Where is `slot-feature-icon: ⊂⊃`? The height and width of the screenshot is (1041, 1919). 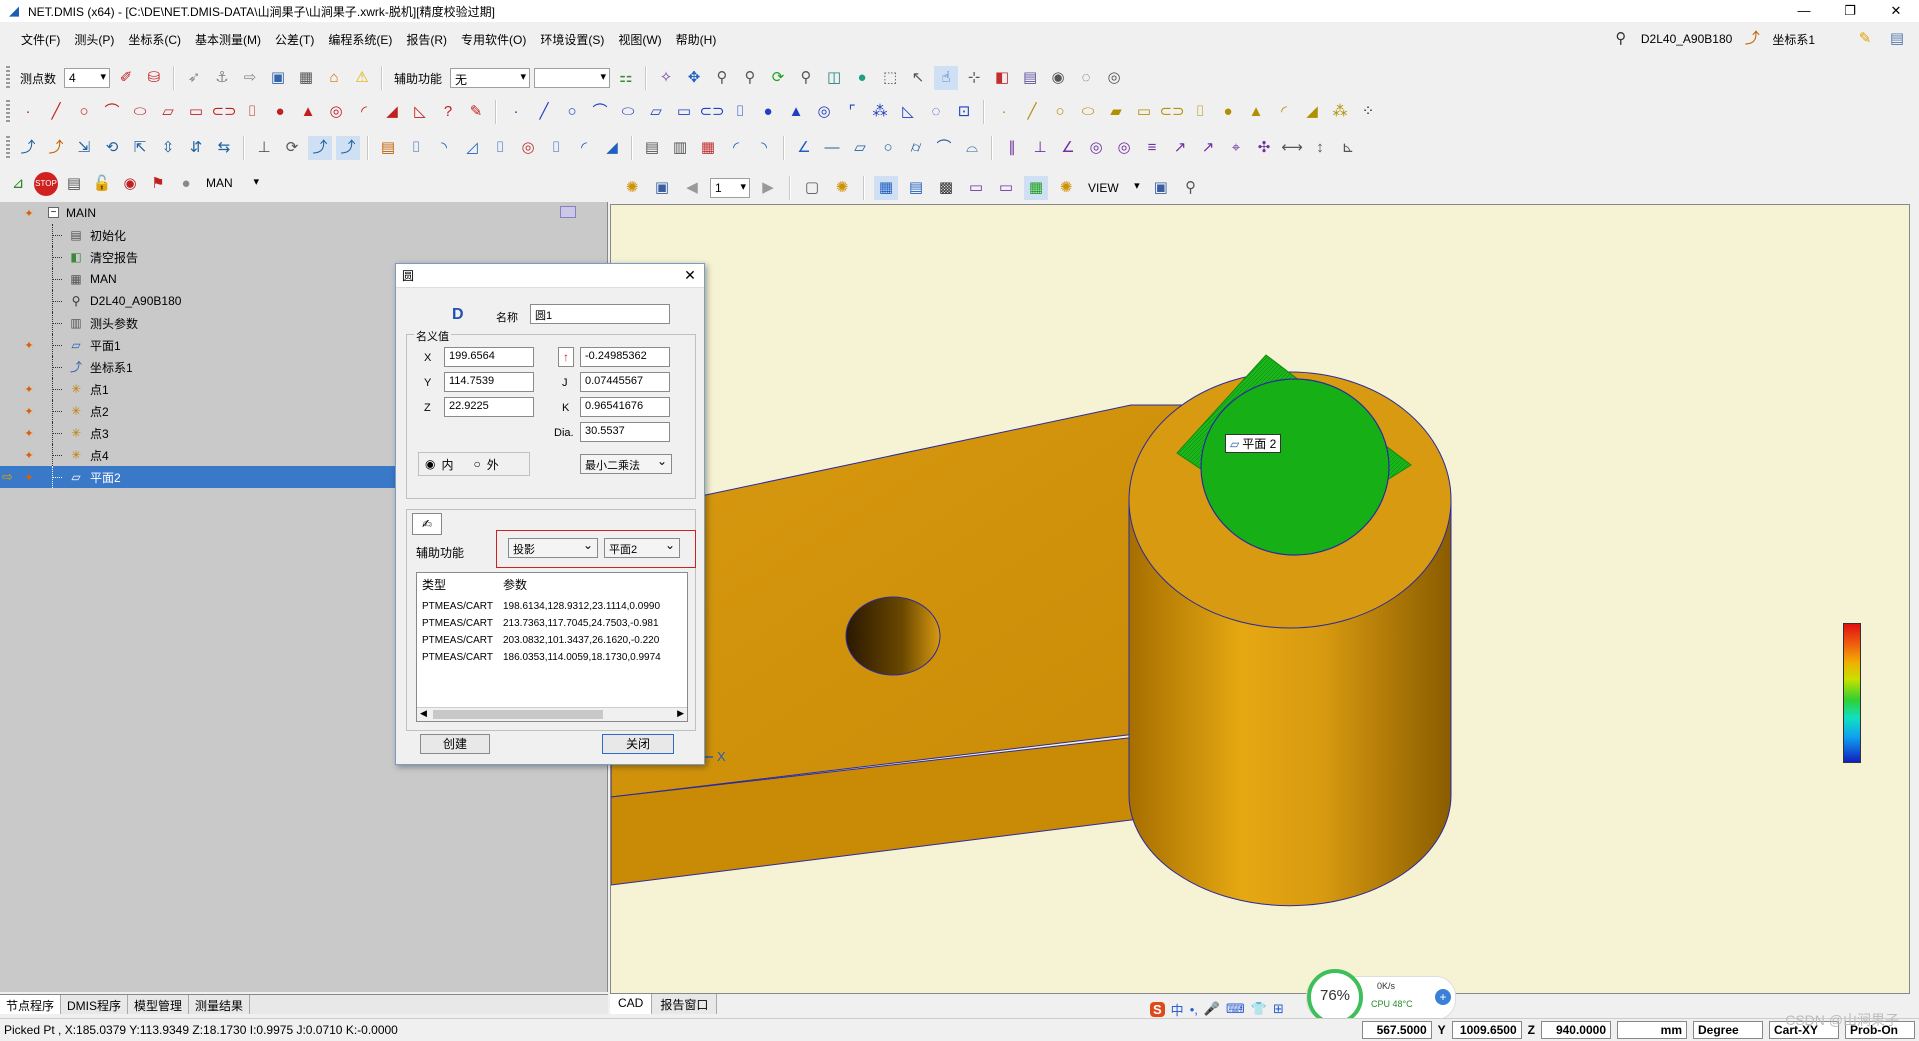 slot-feature-icon: ⊂⊃ is located at coordinates (223, 112).